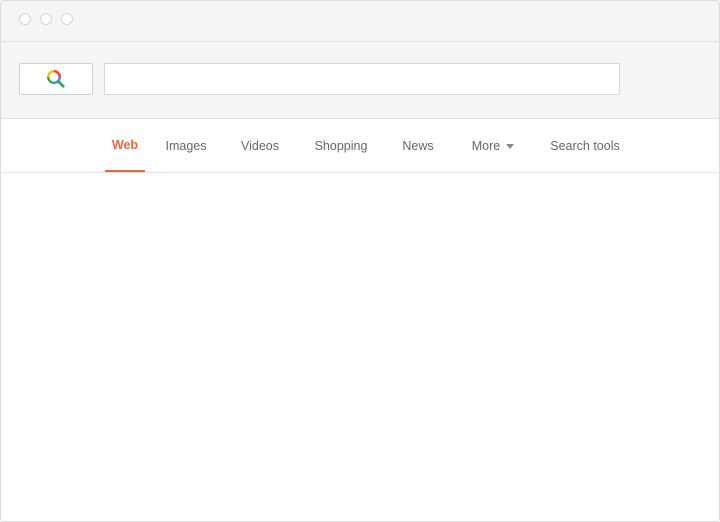 The width and height of the screenshot is (720, 522). What do you see at coordinates (341, 145) in the screenshot?
I see `tab-shopping: Shopping` at bounding box center [341, 145].